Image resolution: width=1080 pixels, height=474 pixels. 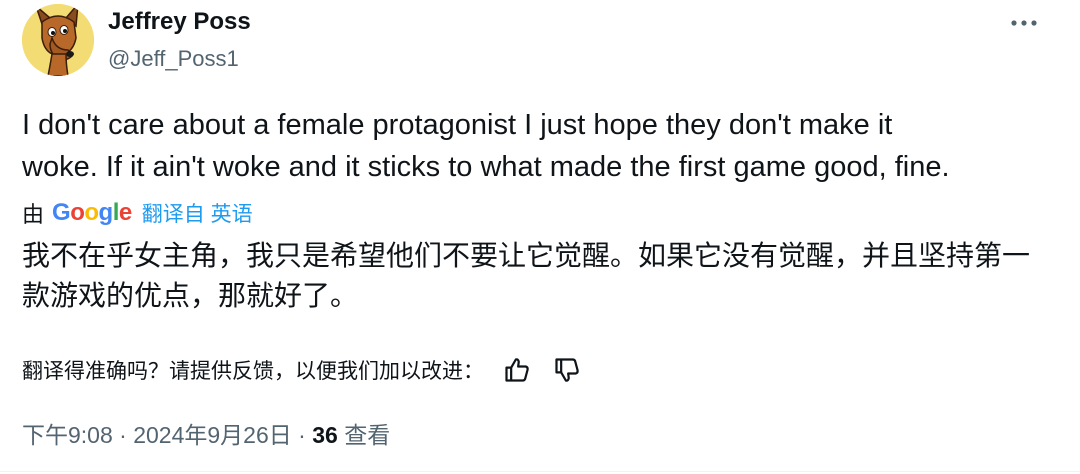 I want to click on google-logo-letter: G, so click(x=61, y=212).